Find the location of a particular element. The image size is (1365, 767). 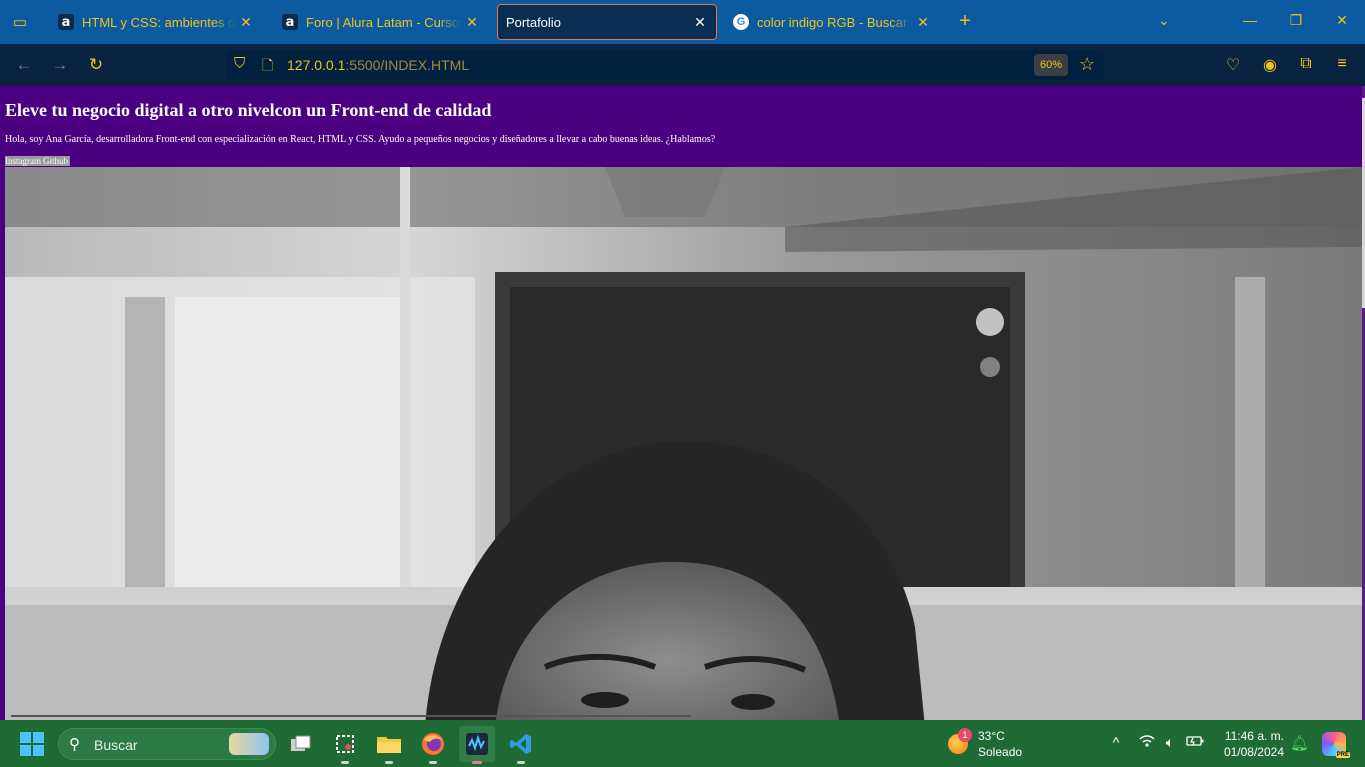

shield-icon: ⛉ is located at coordinates (239, 63).